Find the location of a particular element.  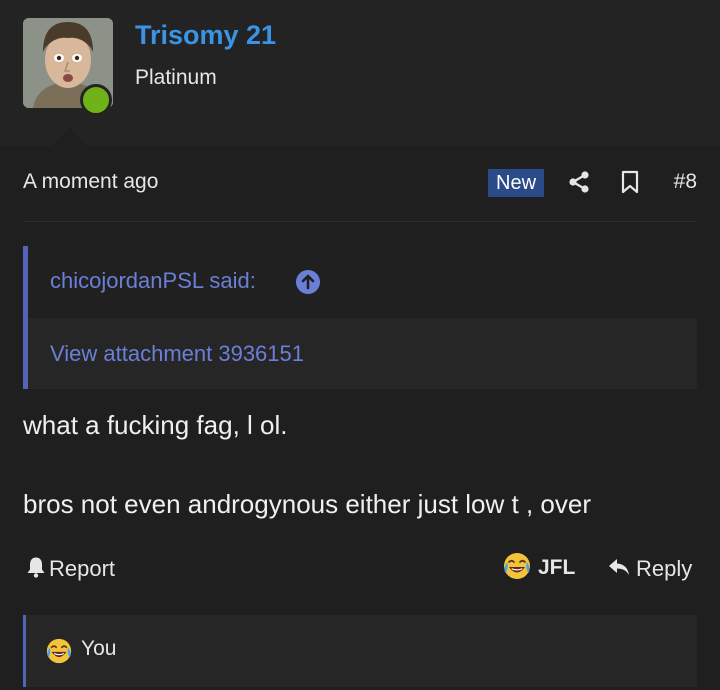

post-meta-row: A moment ago New #8 is located at coordinates (360, 184).